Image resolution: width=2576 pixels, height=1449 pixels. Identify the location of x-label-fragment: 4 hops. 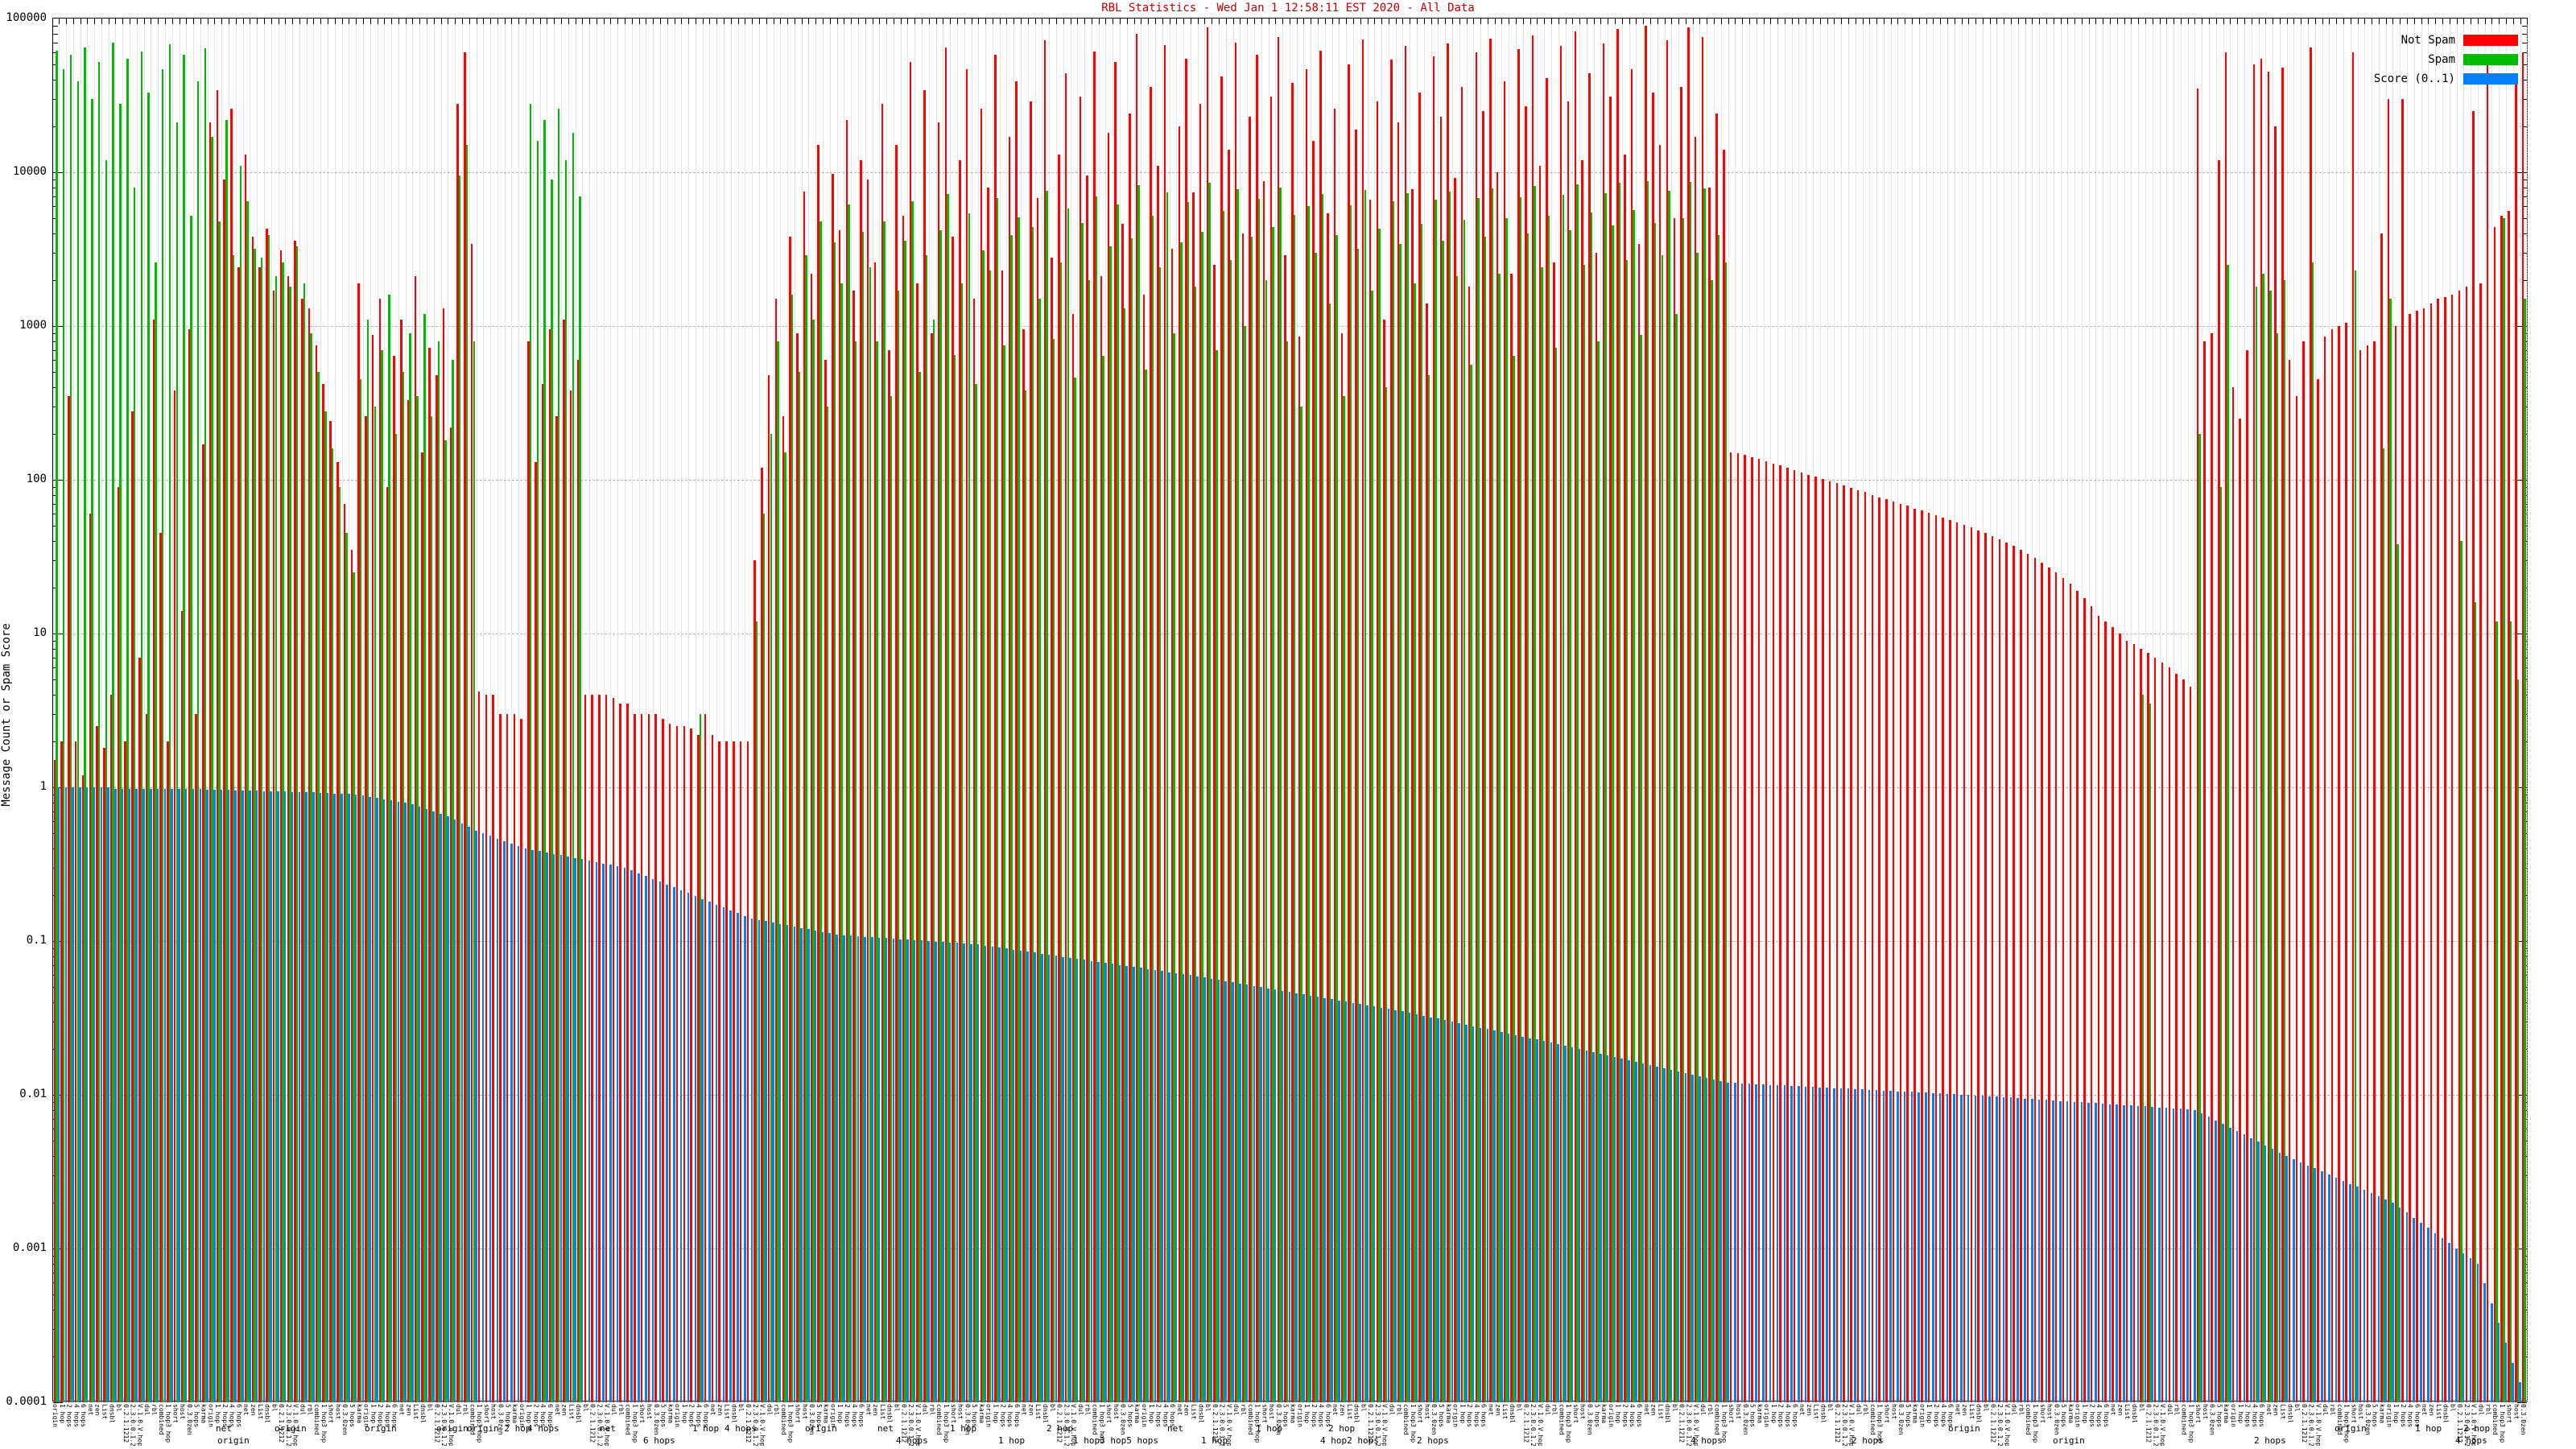
(912, 1440).